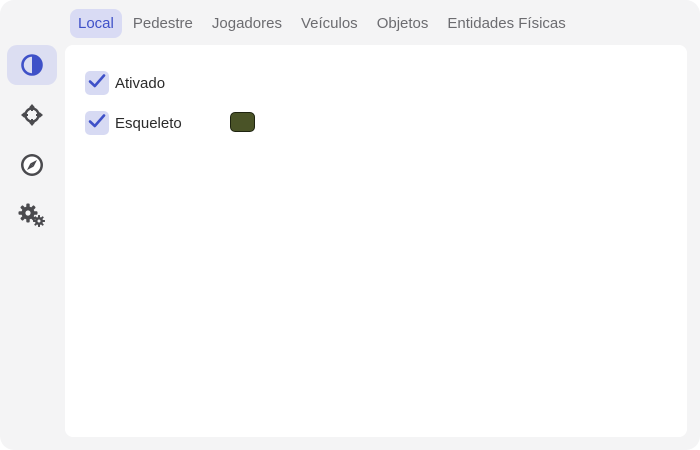  Describe the element at coordinates (506, 23) in the screenshot. I see `tab-physical-entities: Entidades Físicas` at that location.